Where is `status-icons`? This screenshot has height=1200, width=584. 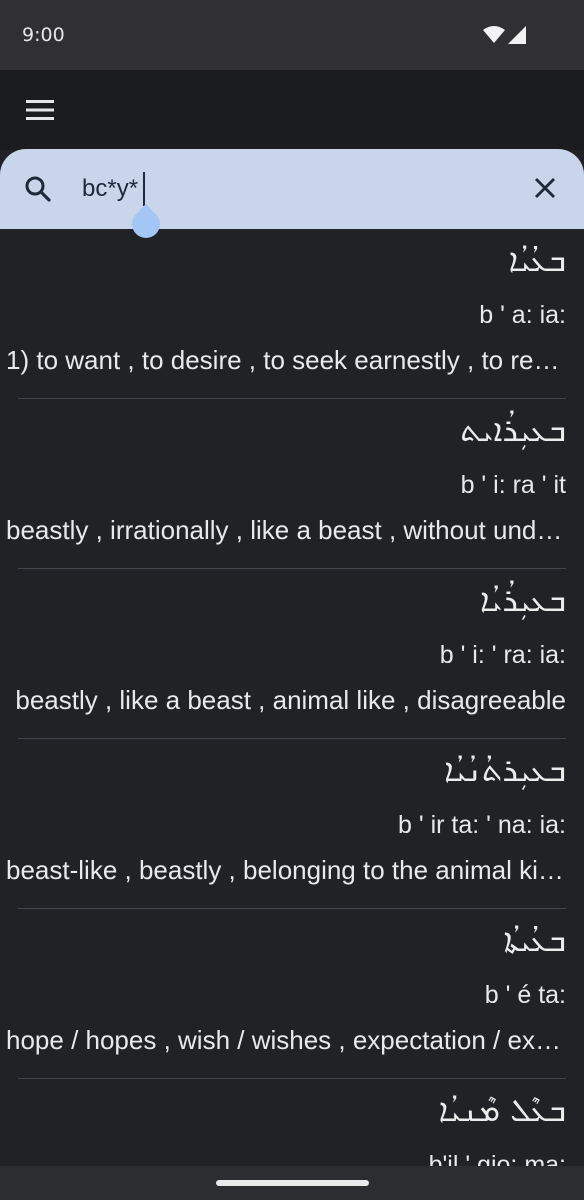 status-icons is located at coordinates (504, 35).